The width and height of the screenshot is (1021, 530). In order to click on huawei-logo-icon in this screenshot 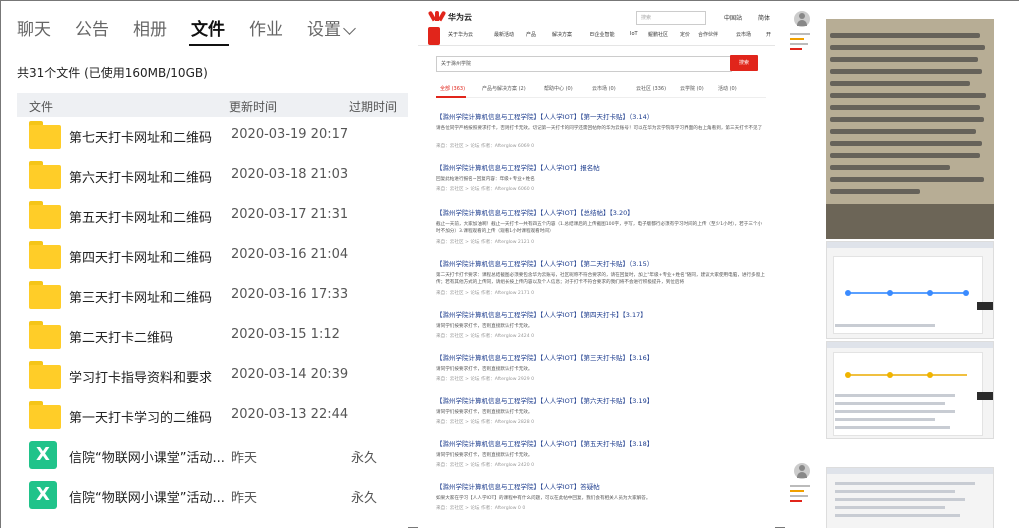, I will do `click(437, 16)`.